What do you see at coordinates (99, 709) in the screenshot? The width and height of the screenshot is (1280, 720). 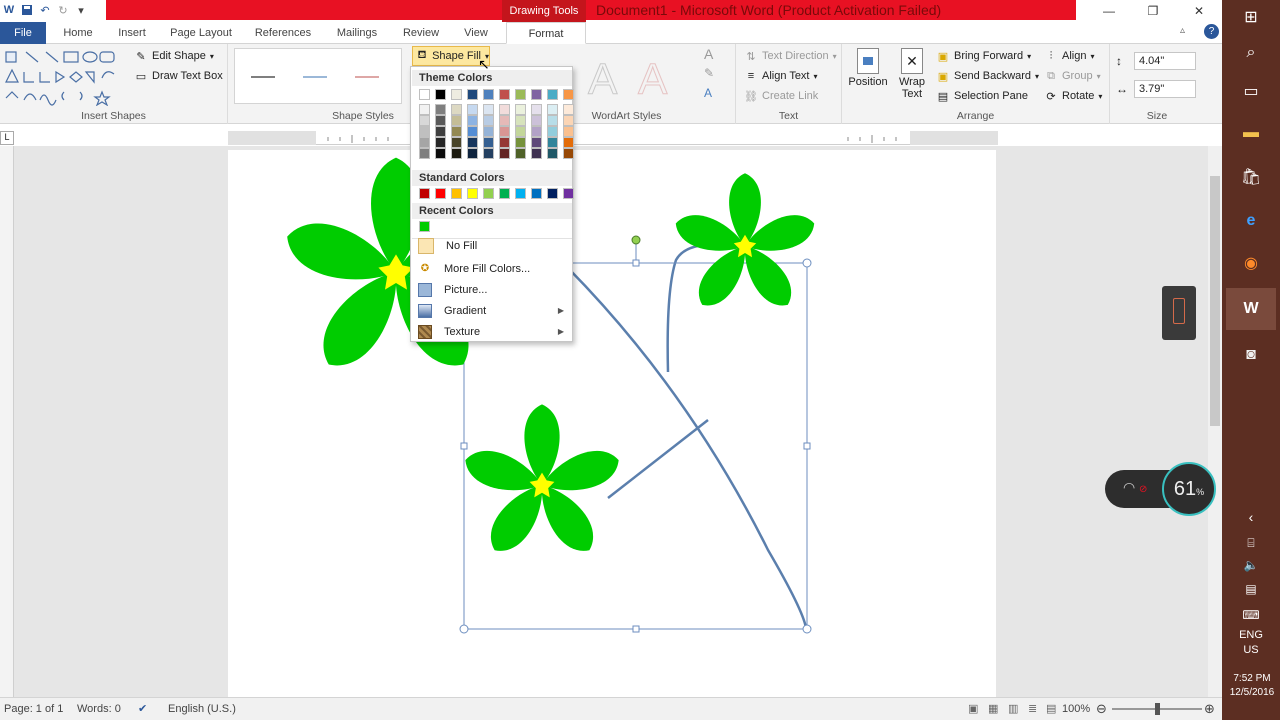 I see `word-count: Words: 0` at bounding box center [99, 709].